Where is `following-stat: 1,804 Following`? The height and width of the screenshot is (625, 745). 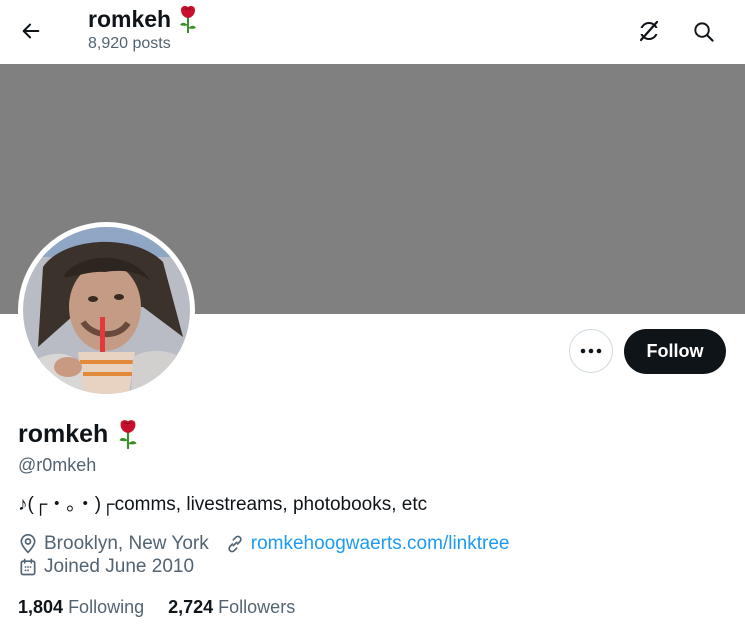 following-stat: 1,804 Following is located at coordinates (81, 607).